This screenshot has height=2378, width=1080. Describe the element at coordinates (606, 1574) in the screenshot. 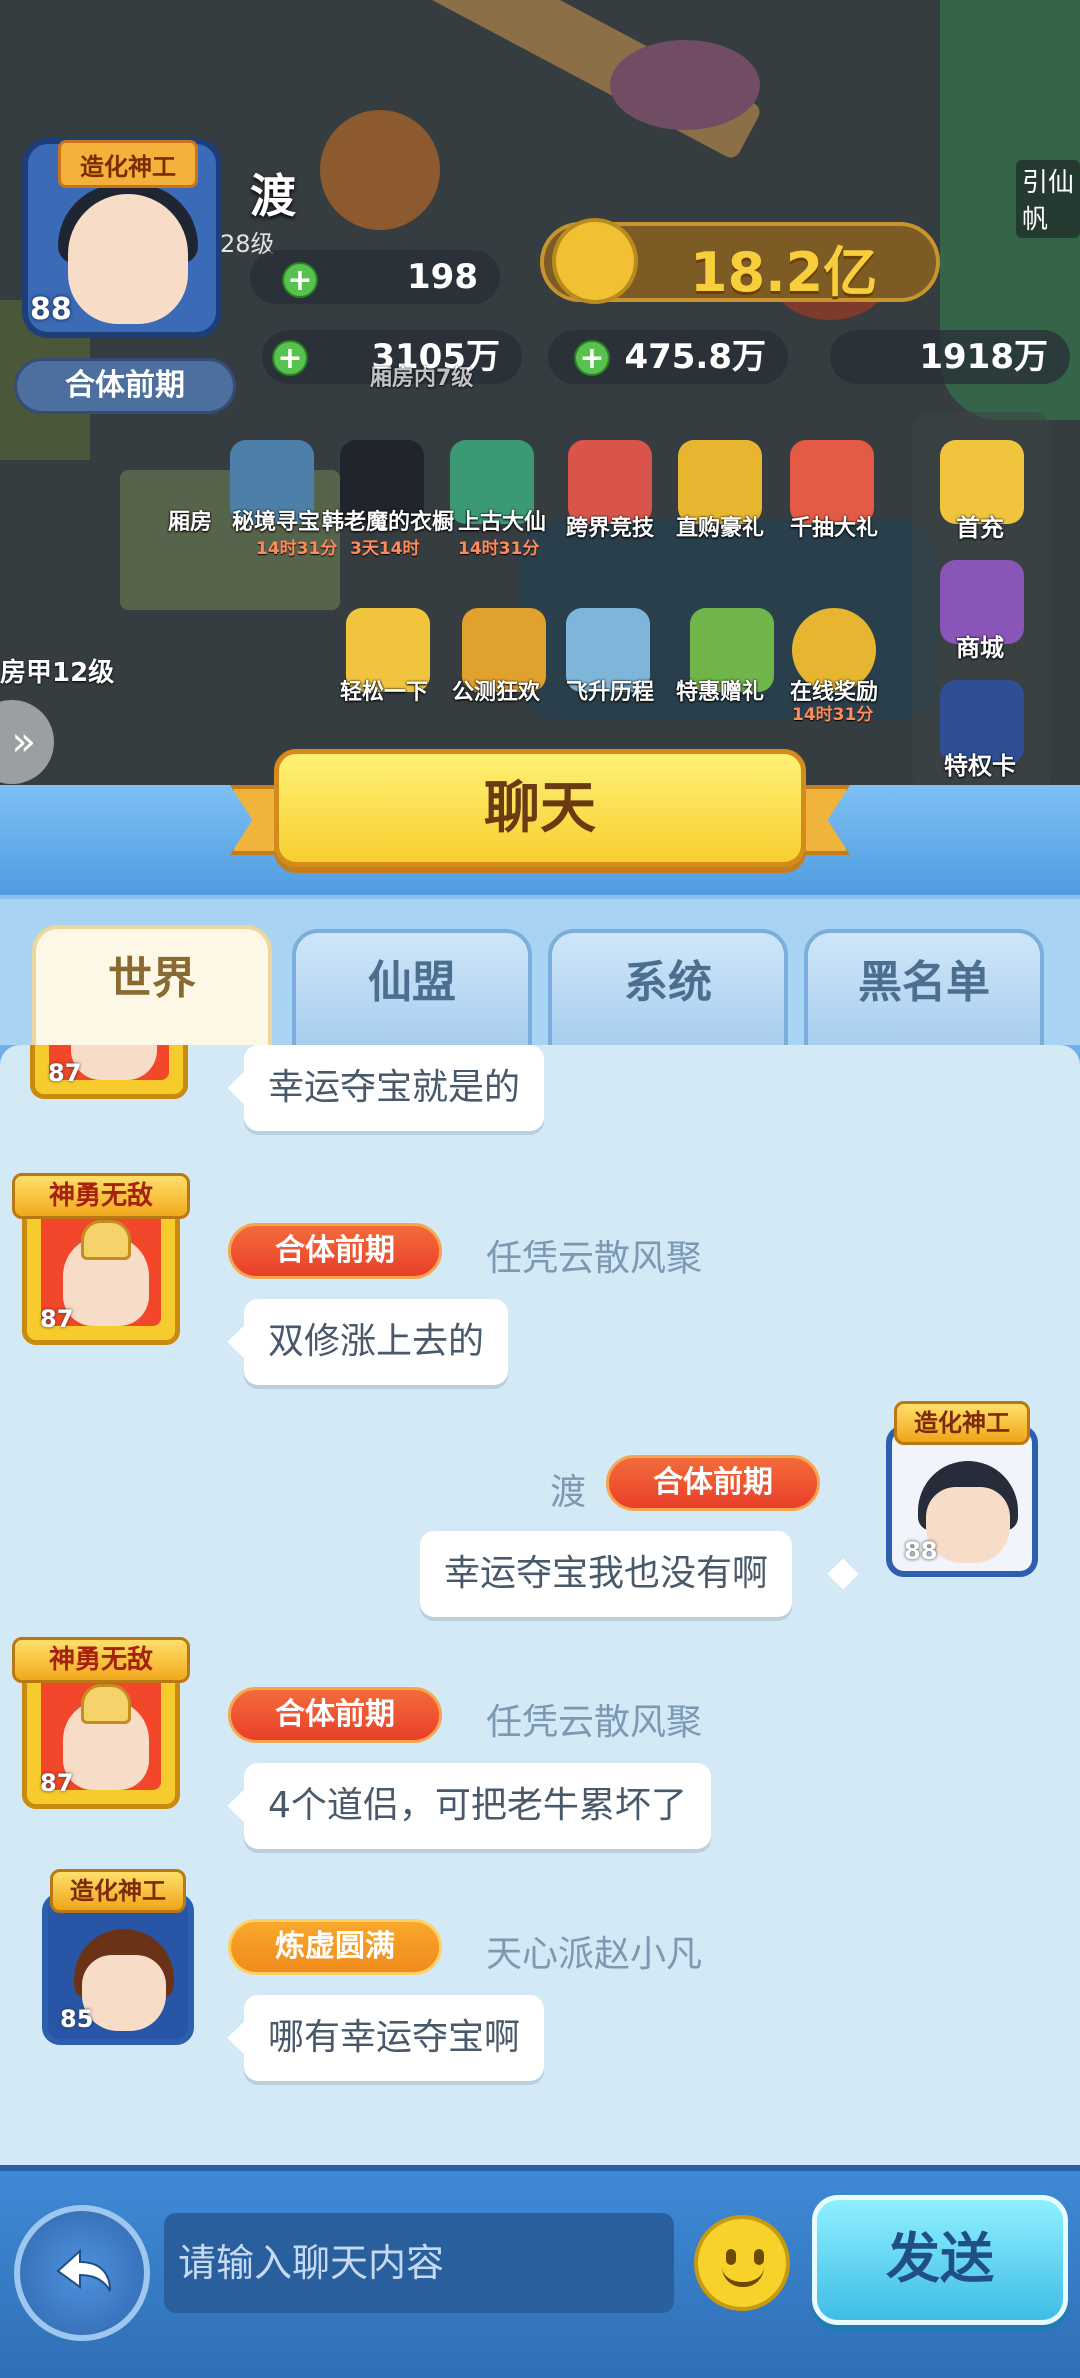

I see `message-bubble: 幸运夺宝我也没有啊` at that location.